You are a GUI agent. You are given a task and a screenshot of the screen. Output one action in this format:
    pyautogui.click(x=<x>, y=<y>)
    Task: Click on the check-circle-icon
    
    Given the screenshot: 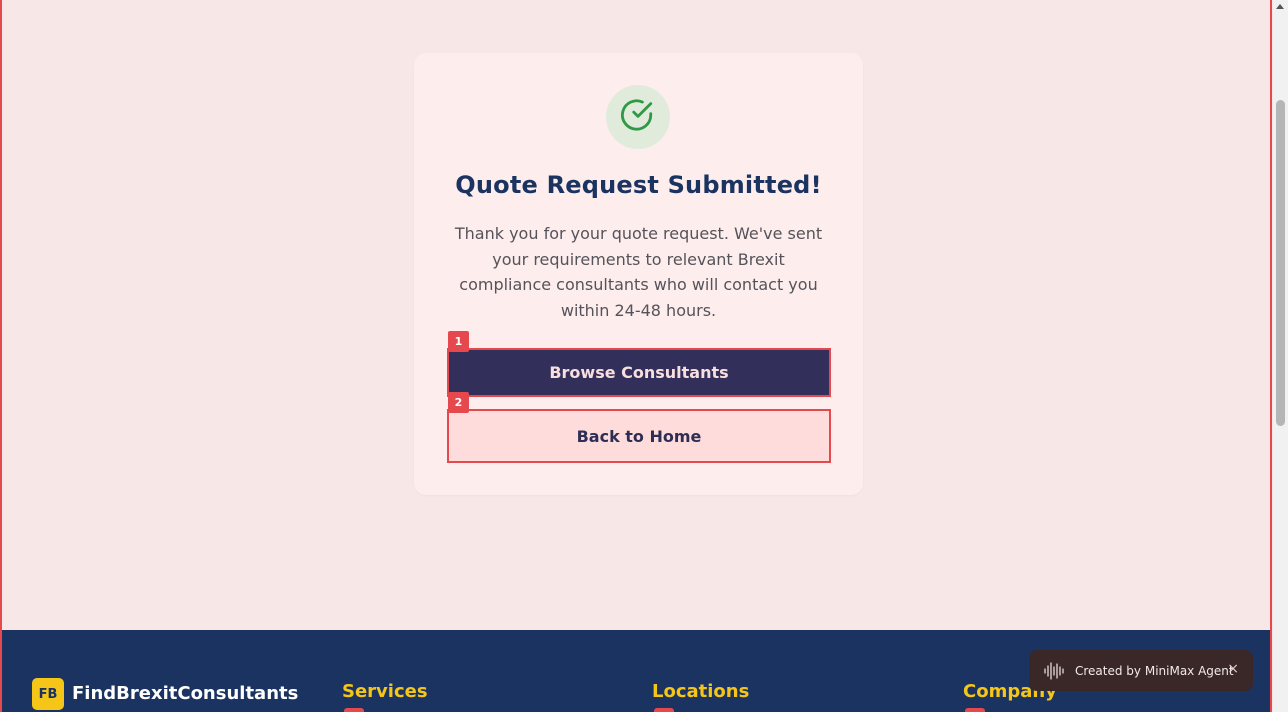 What is the action you would take?
    pyautogui.click(x=638, y=117)
    